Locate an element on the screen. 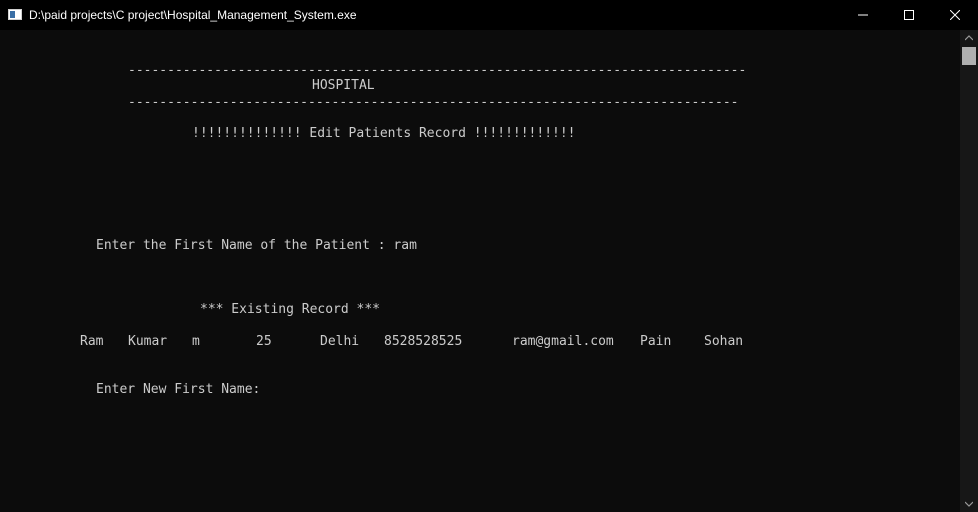 The width and height of the screenshot is (978, 512). vertical-scrollbar is located at coordinates (969, 271).